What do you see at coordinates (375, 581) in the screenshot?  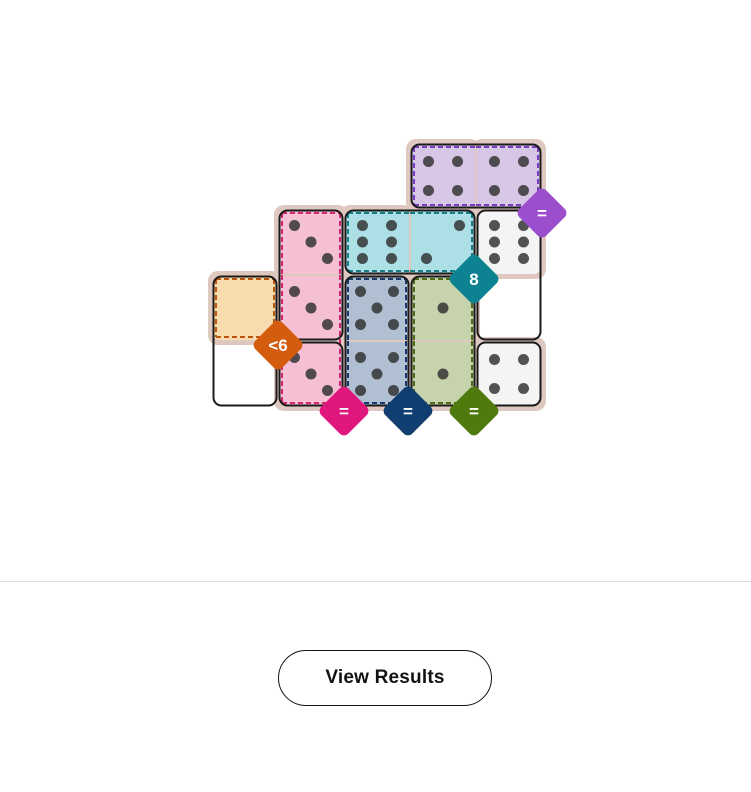 I see `divider` at bounding box center [375, 581].